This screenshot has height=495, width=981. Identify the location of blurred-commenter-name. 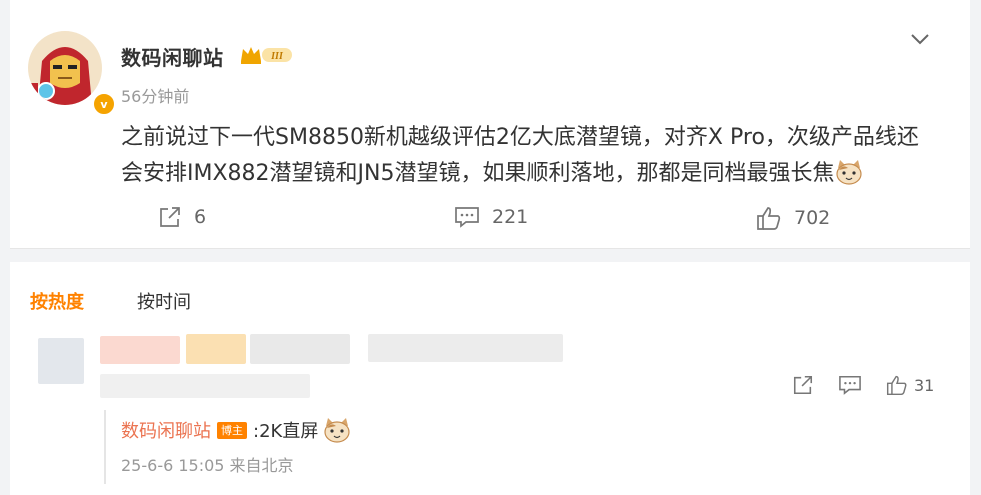
(140, 350).